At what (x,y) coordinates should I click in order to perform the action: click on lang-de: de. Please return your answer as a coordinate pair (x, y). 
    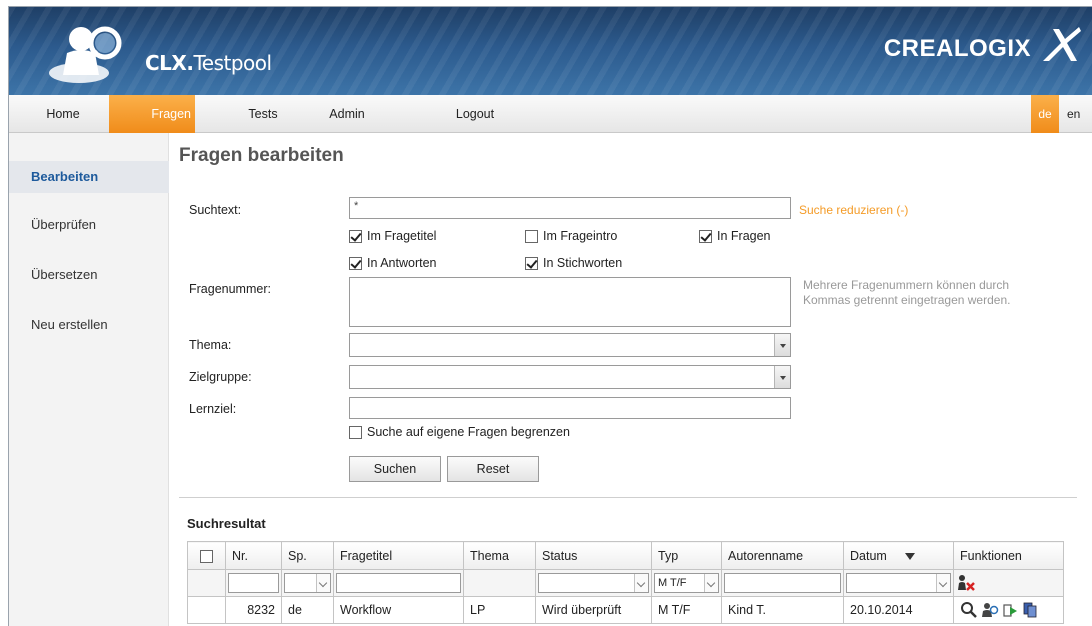
    Looking at the image, I should click on (1045, 114).